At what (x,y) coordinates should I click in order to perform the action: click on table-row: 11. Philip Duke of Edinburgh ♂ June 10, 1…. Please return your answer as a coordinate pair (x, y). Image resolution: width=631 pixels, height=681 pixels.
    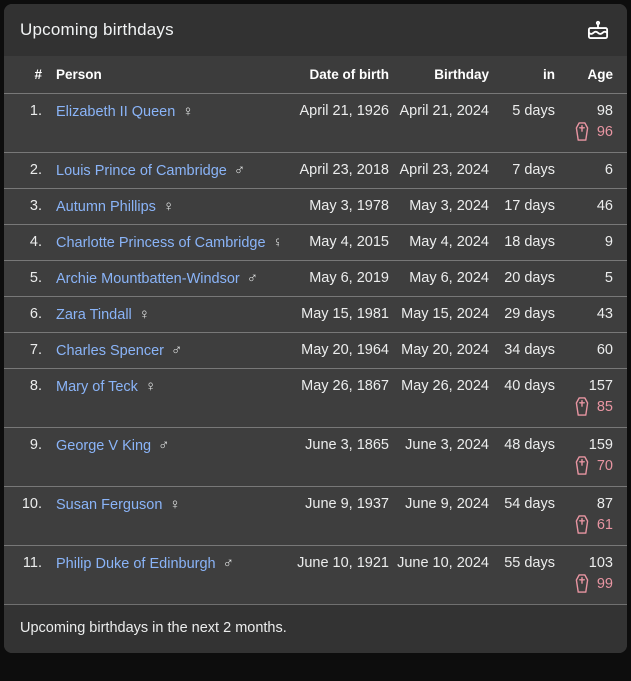
    Looking at the image, I should click on (315, 574).